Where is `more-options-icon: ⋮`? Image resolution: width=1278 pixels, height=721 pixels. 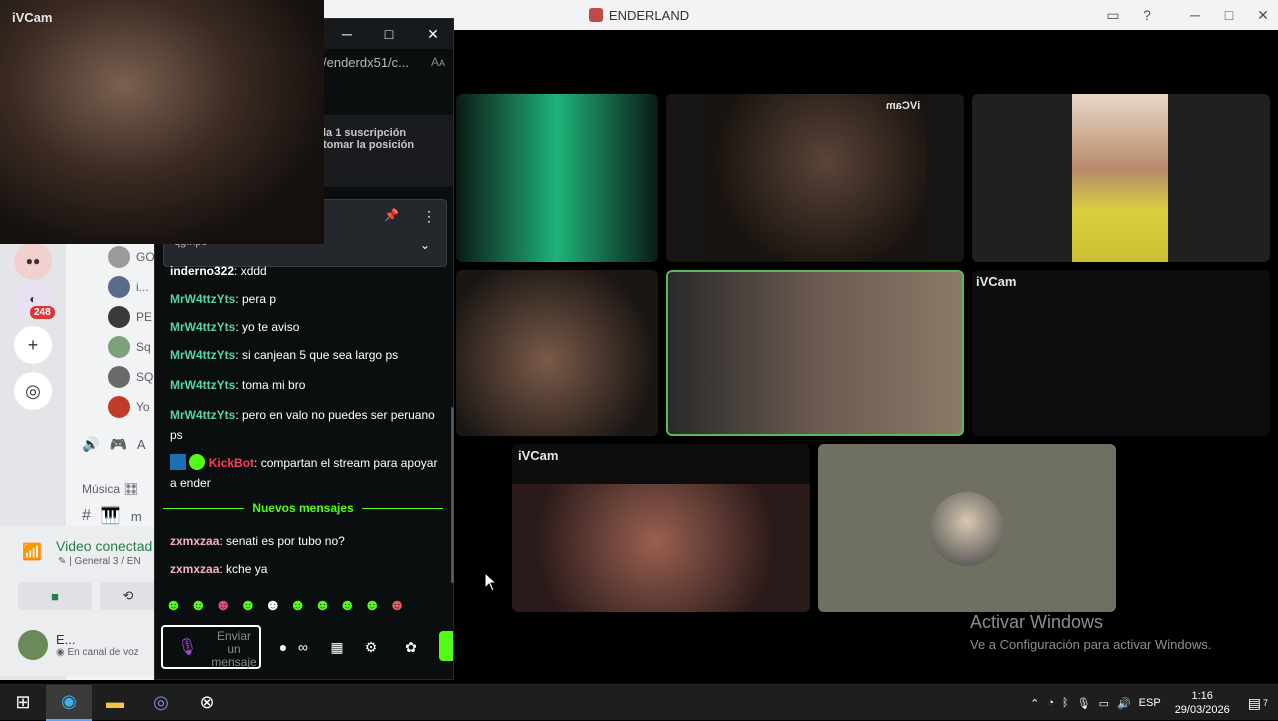
more-options-icon: ⋮ is located at coordinates (429, 216).